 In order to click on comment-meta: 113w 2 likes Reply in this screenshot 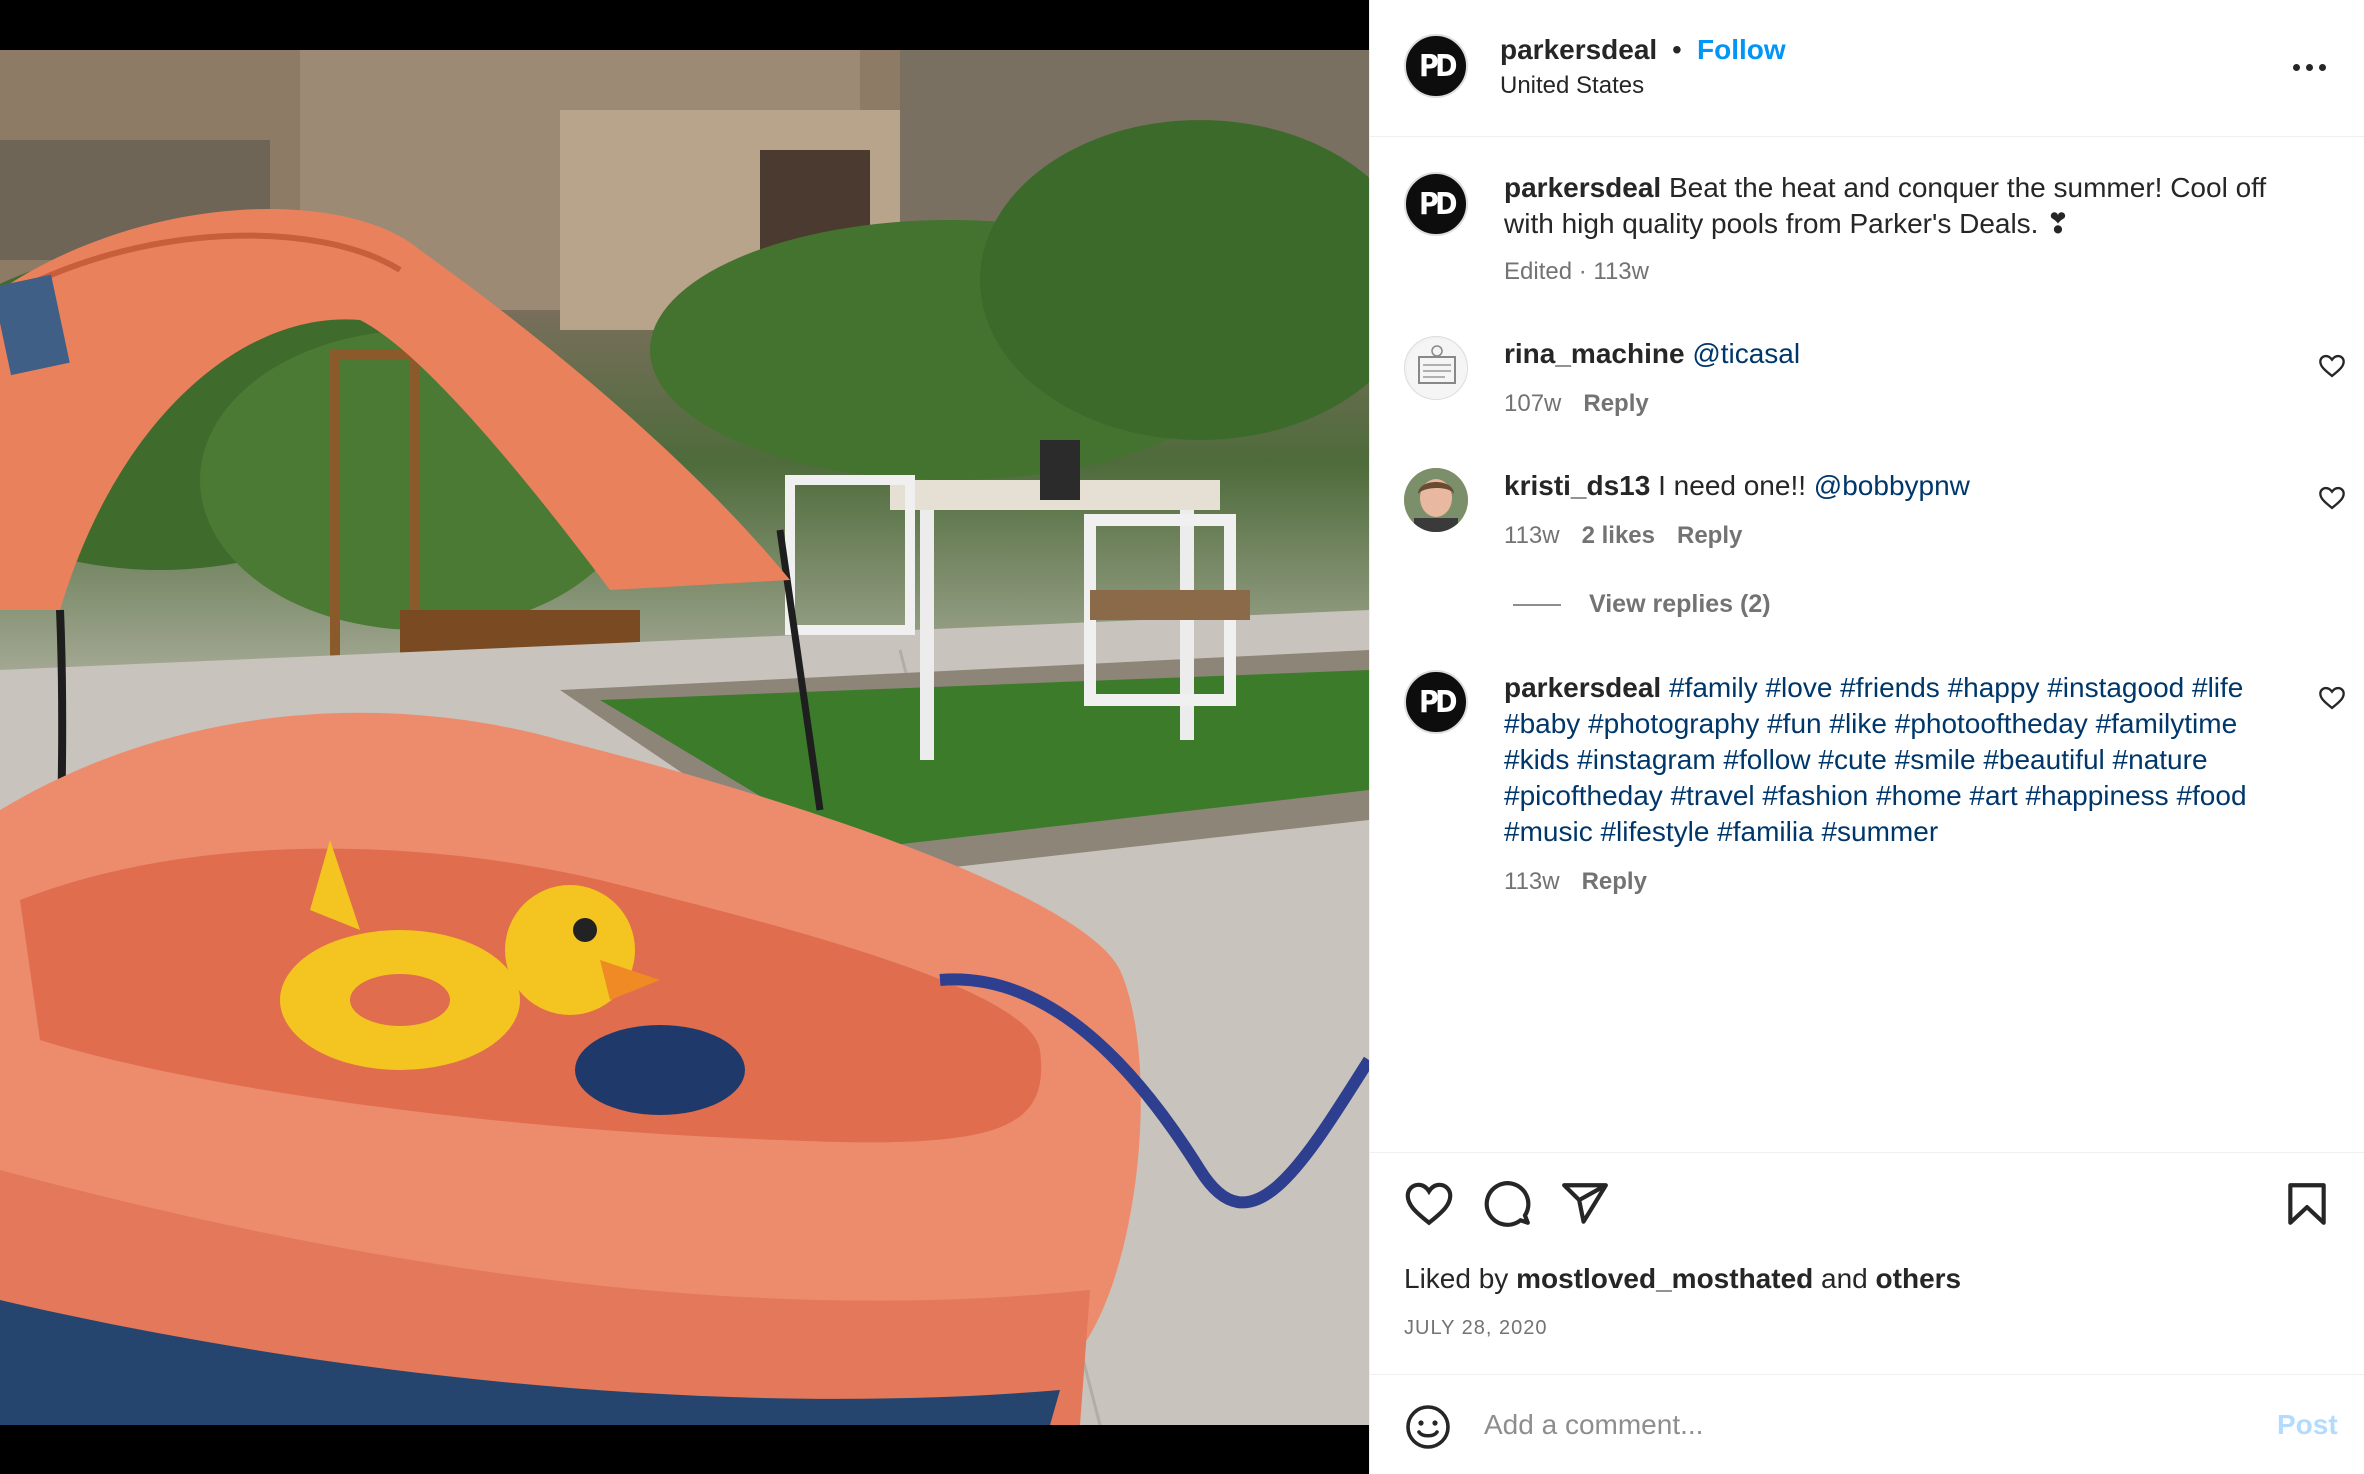, I will do `click(1623, 536)`.